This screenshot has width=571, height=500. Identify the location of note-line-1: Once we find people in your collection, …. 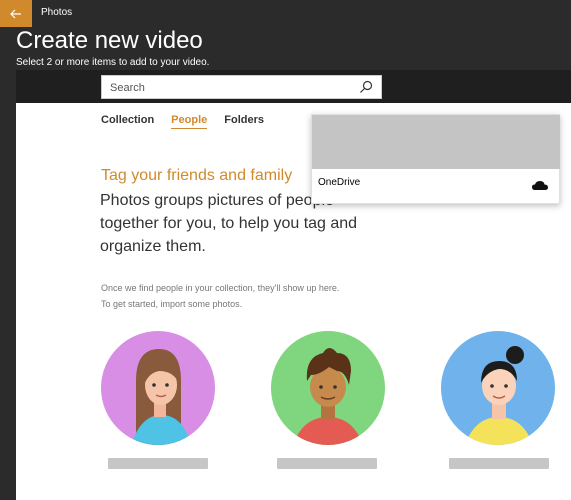
(220, 288).